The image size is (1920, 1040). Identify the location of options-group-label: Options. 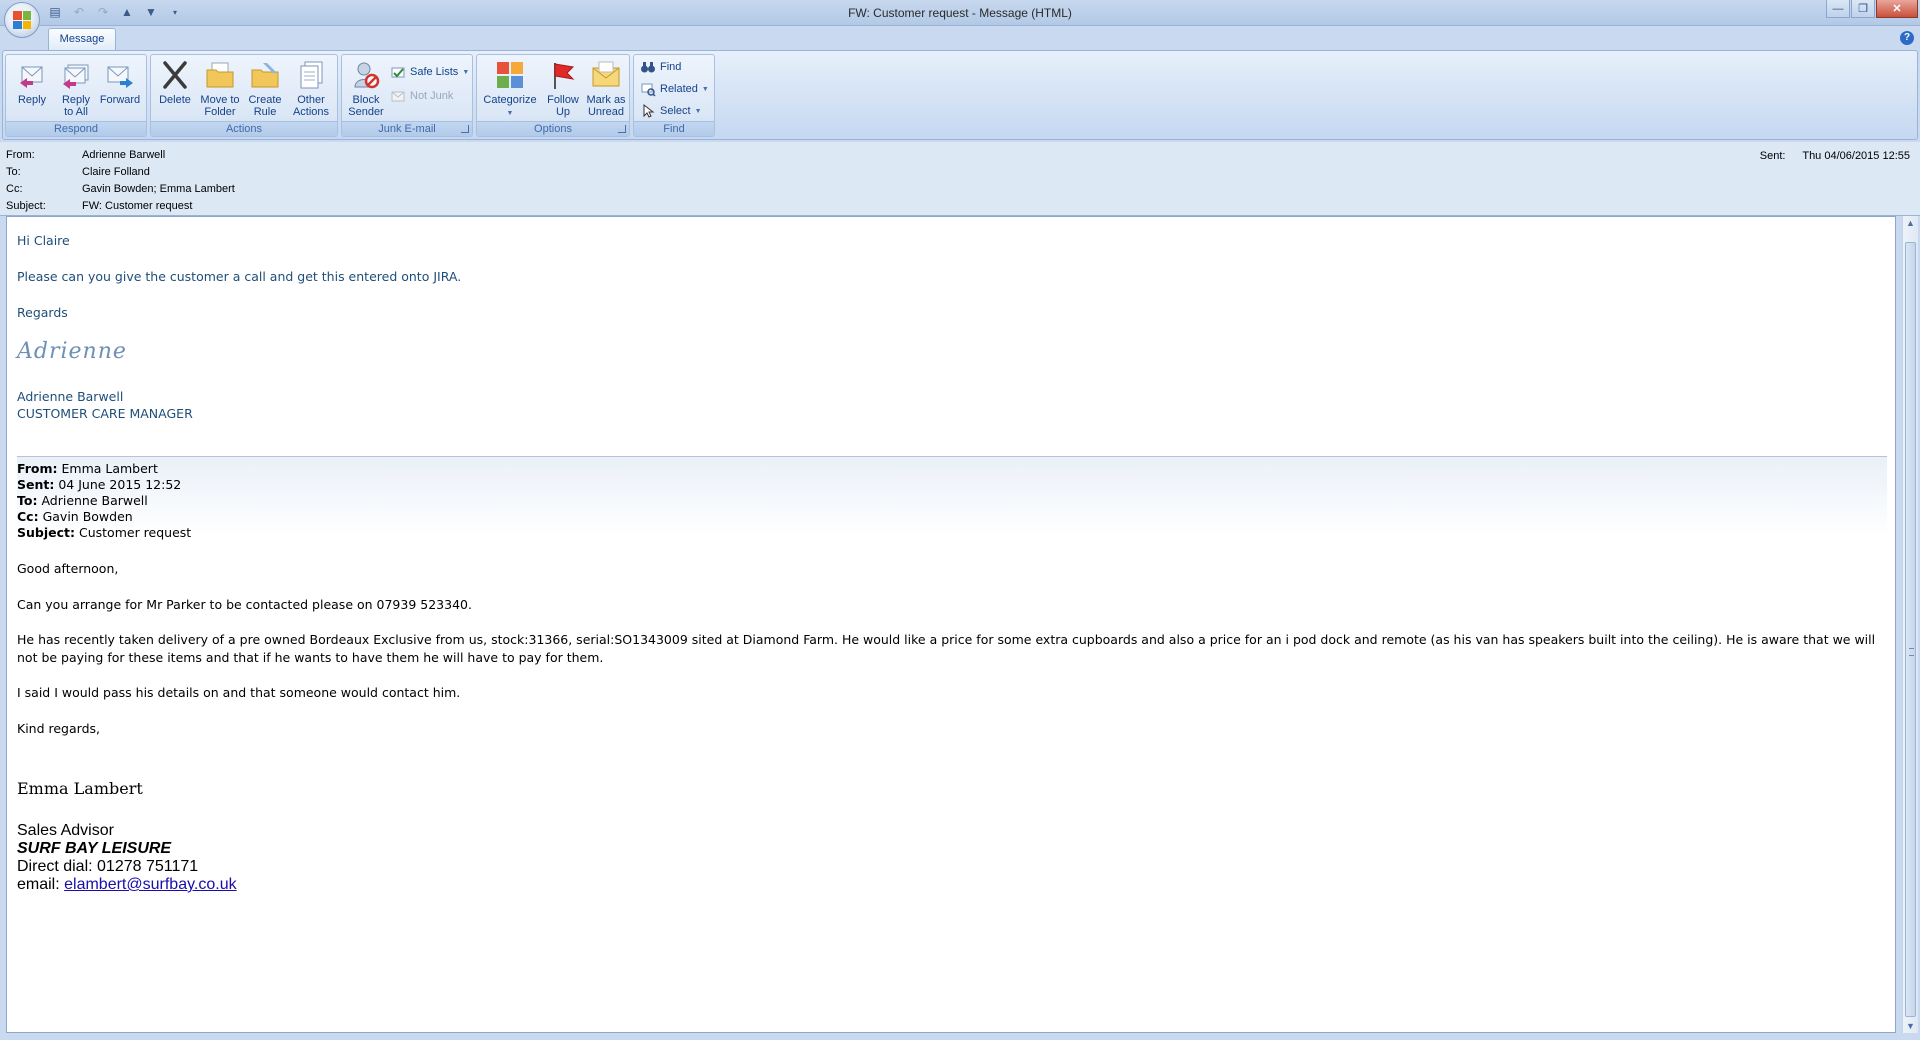
(553, 128).